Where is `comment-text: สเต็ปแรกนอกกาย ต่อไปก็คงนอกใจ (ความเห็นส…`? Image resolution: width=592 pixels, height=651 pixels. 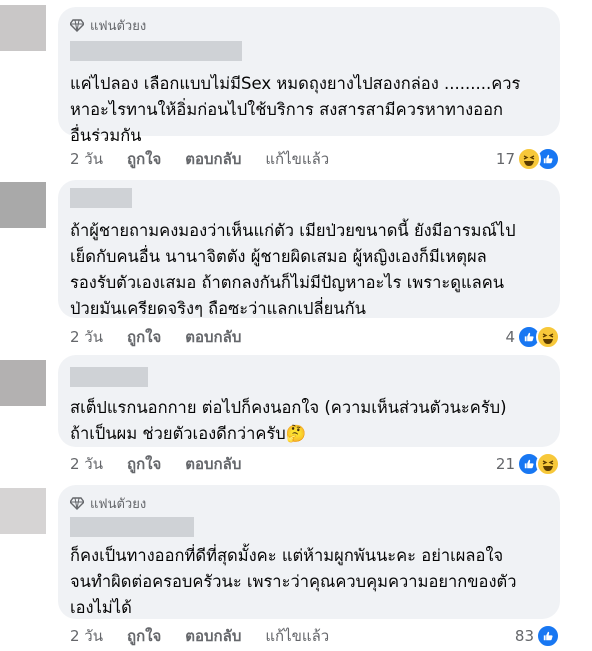
comment-text: สเต็ปแรกนอกกาย ต่อไปก็คงนอกใจ (ความเห็นส… is located at coordinates (288, 420).